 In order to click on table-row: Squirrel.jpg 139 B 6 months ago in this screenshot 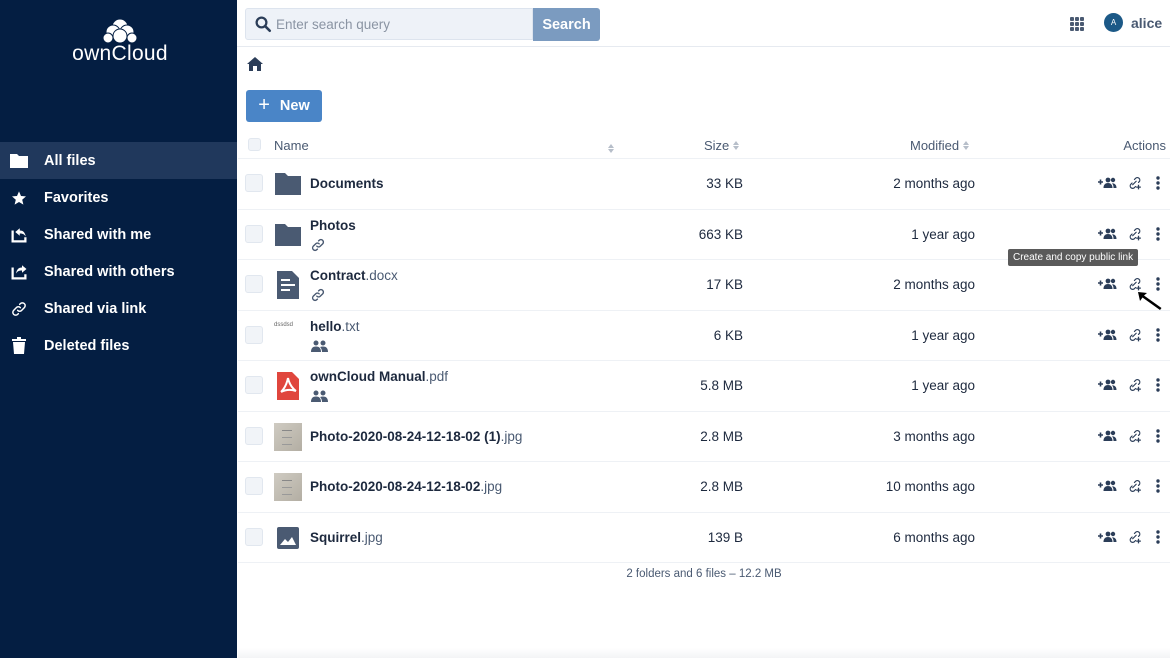, I will do `click(704, 538)`.